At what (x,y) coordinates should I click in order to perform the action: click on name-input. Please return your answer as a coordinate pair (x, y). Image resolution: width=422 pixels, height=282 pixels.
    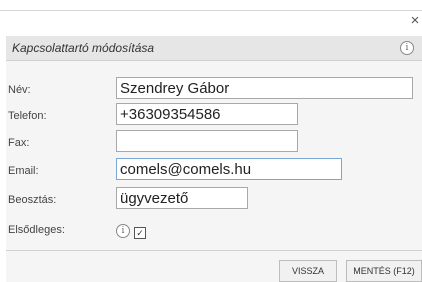
    Looking at the image, I should click on (264, 88).